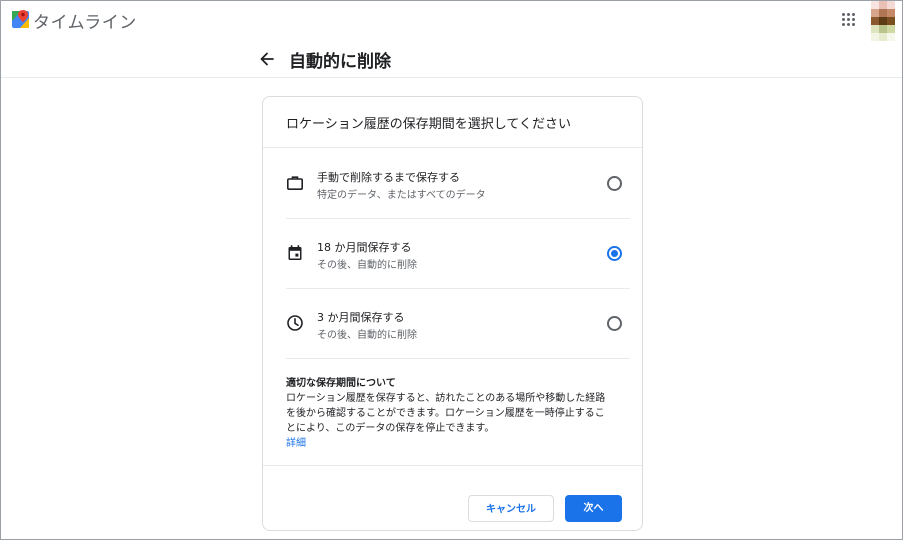 Image resolution: width=903 pixels, height=540 pixels. What do you see at coordinates (445, 413) in the screenshot?
I see `info-line: を後から確認することができます。ロケーション履歴を一時停止するこ` at bounding box center [445, 413].